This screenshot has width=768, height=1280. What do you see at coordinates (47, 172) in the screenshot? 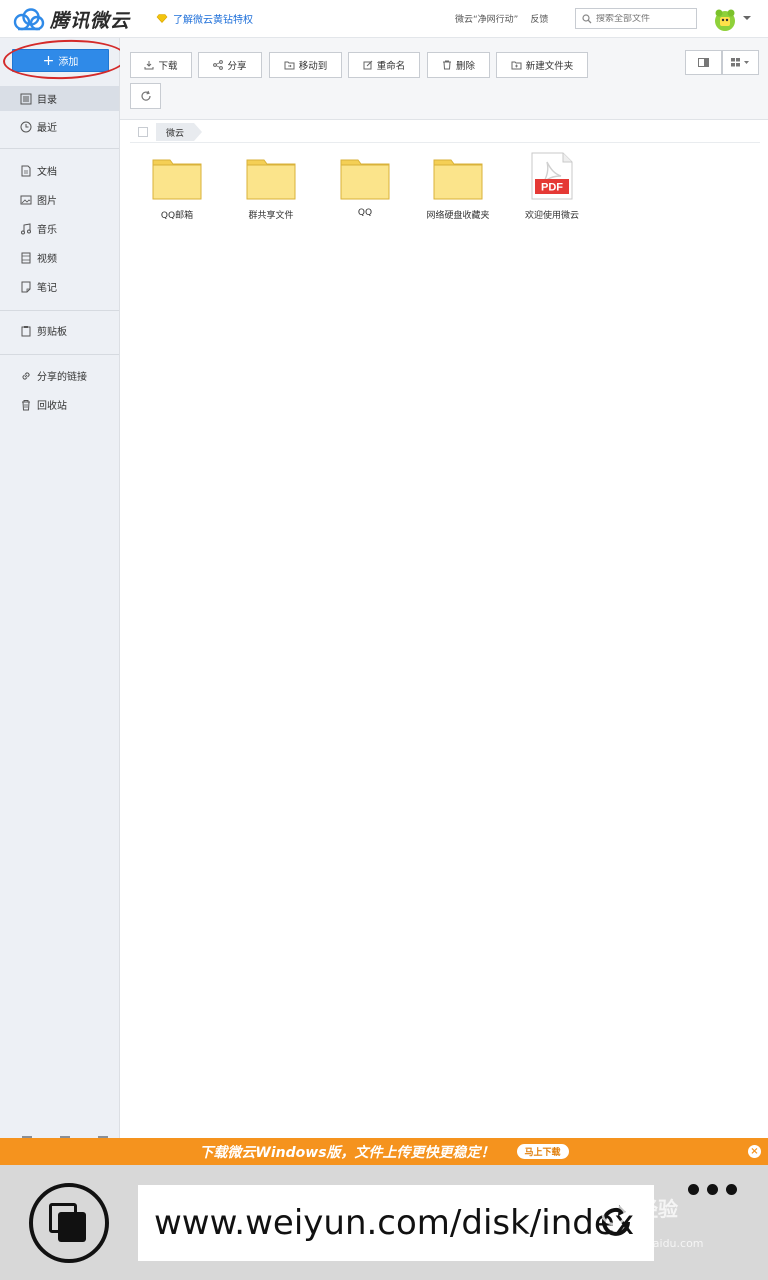
I see `sidebar-item-label: 文档` at bounding box center [47, 172].